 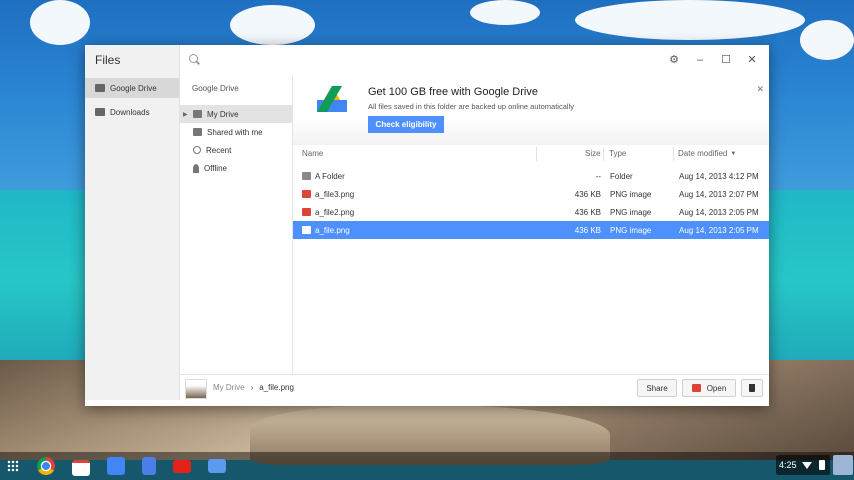 I want to click on file-name-cell: a_file2.png, so click(x=417, y=212).